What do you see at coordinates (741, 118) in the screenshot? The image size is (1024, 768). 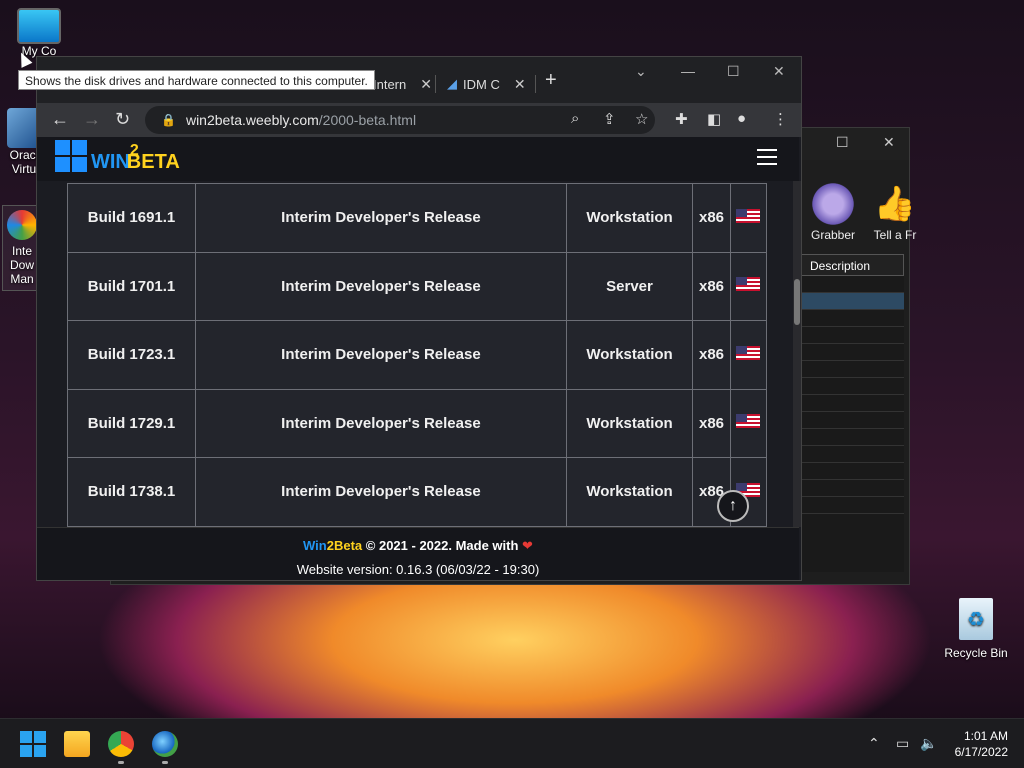 I see `profile-icon: ●` at bounding box center [741, 118].